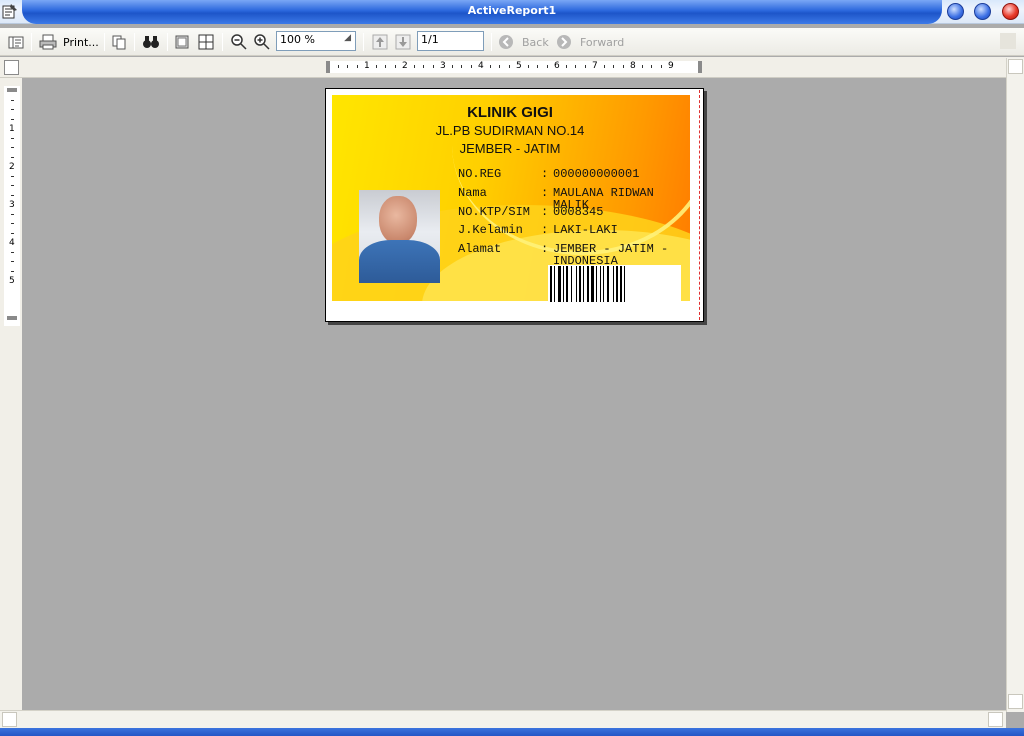 This screenshot has width=1024, height=736. I want to click on zoom-value: 100 %, so click(297, 39).